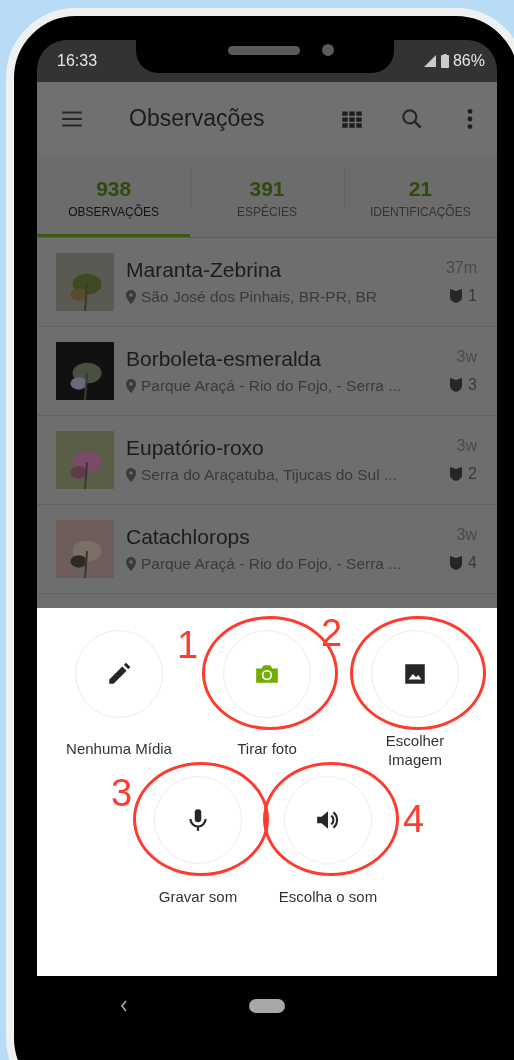 The image size is (514, 1060). I want to click on home-button, so click(267, 1006).